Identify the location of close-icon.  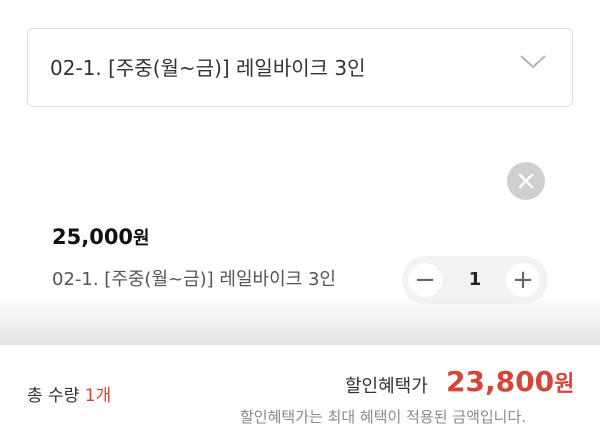
(526, 181).